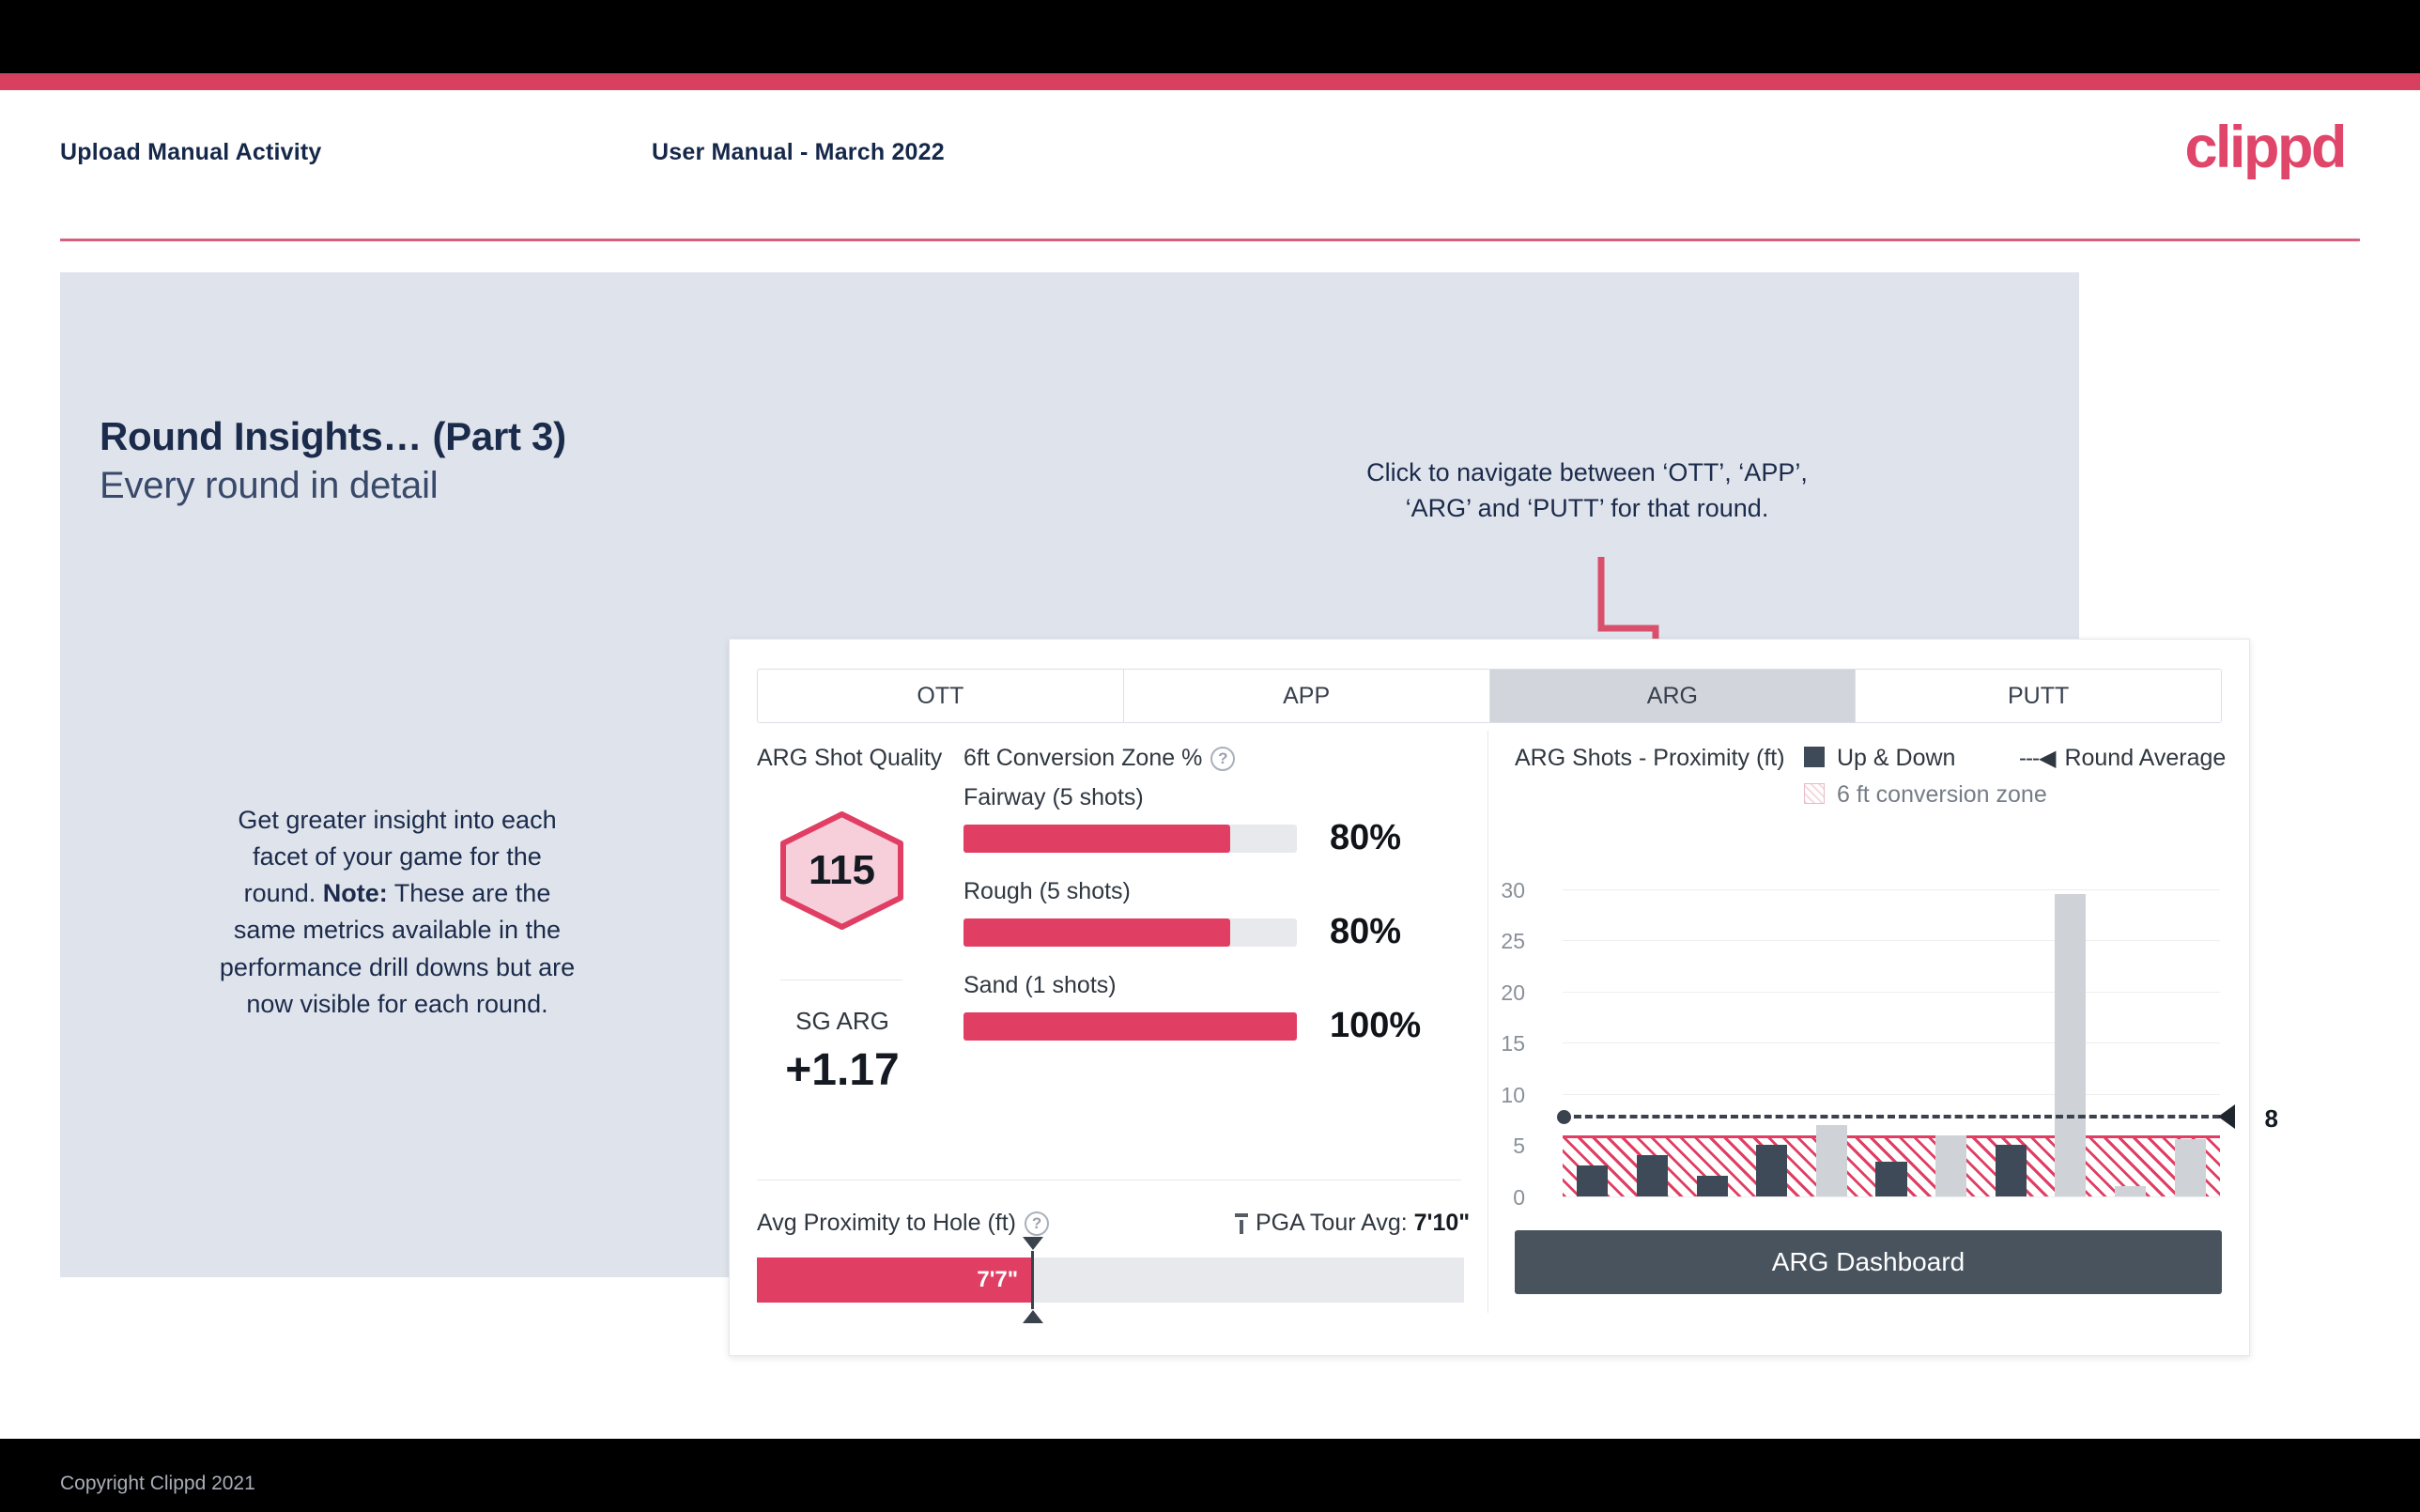 The width and height of the screenshot is (2420, 1512). What do you see at coordinates (1306, 696) in the screenshot?
I see `tab-app: APP` at bounding box center [1306, 696].